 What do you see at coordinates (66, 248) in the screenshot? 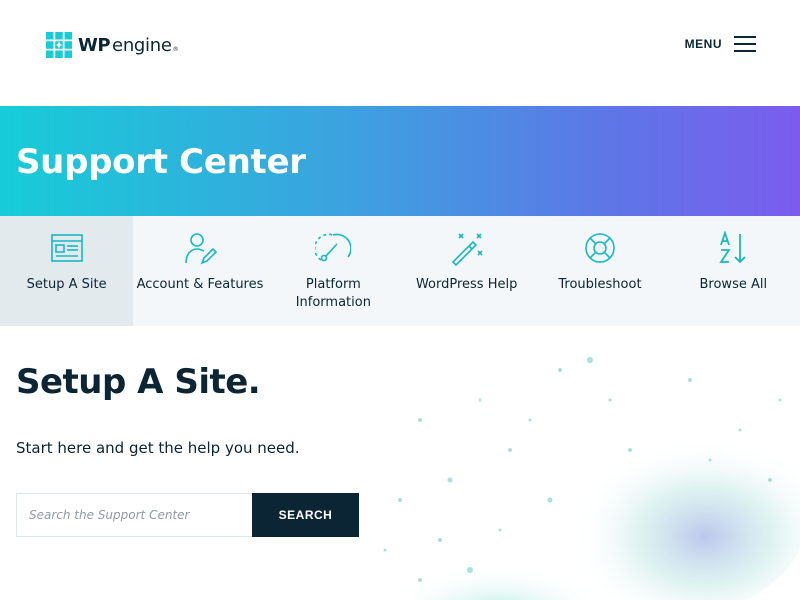
I see `browser-window-icon` at bounding box center [66, 248].